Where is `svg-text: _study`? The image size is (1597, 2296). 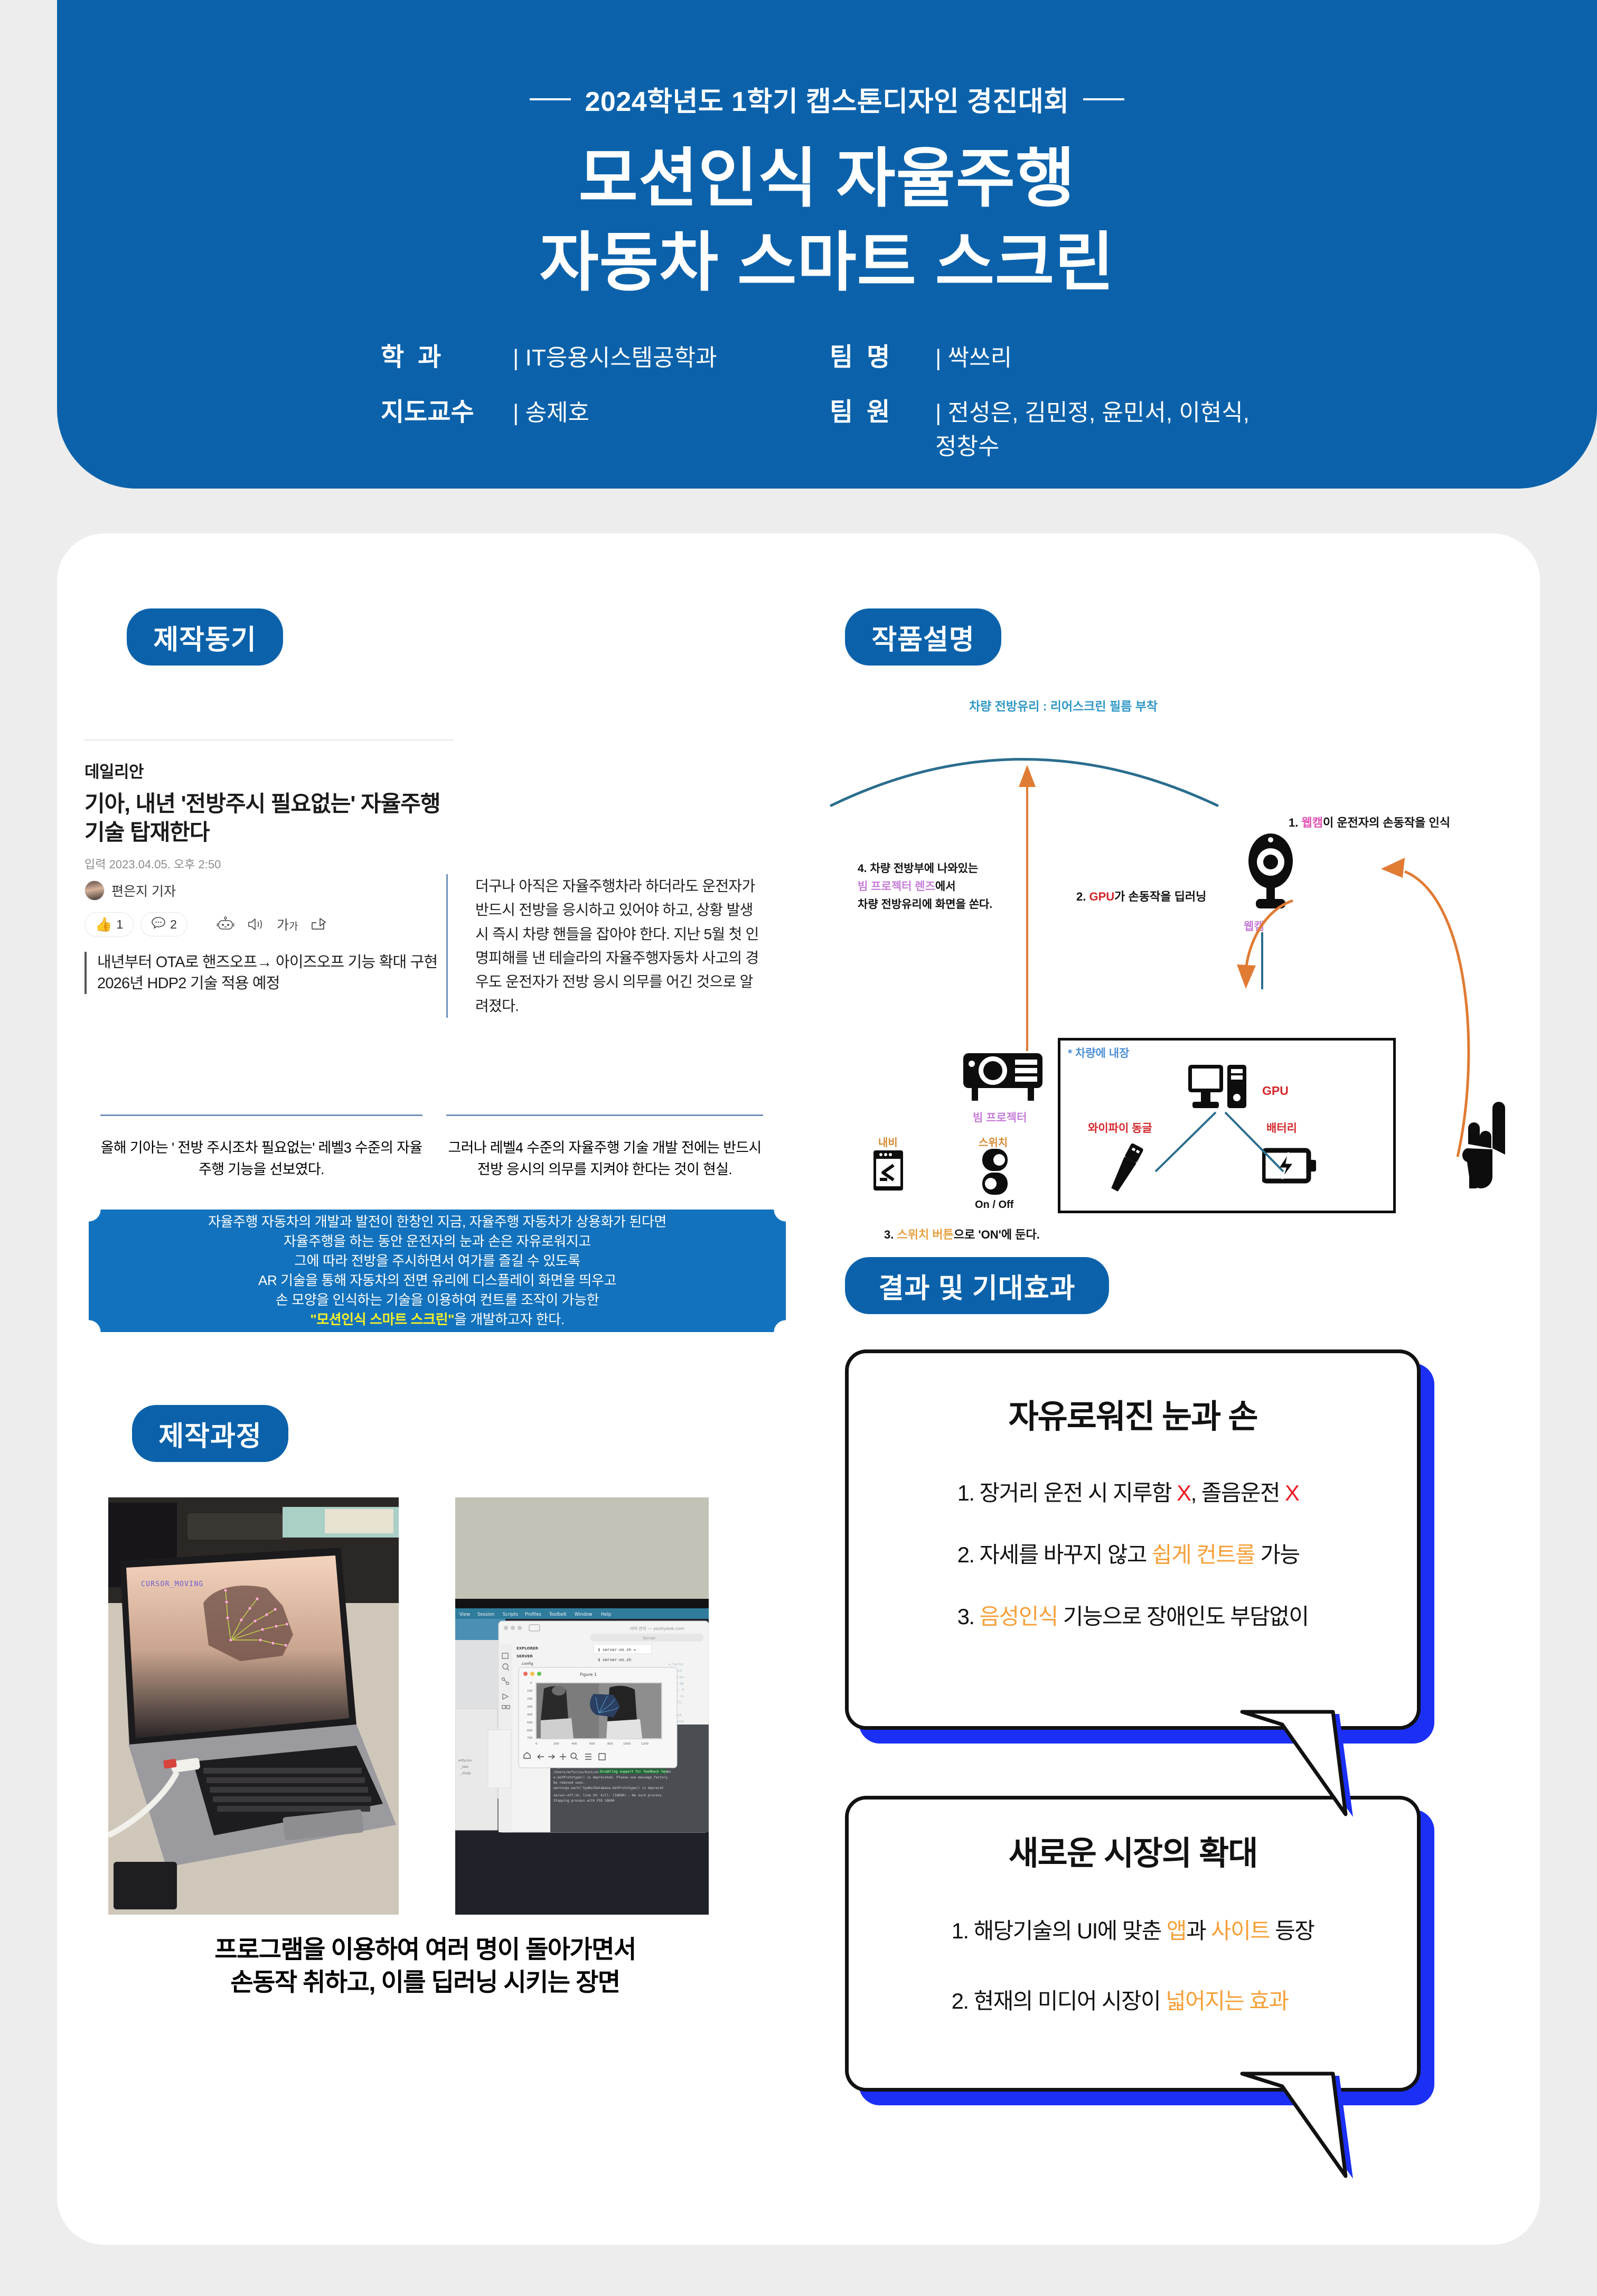 svg-text: _study is located at coordinates (465, 1774).